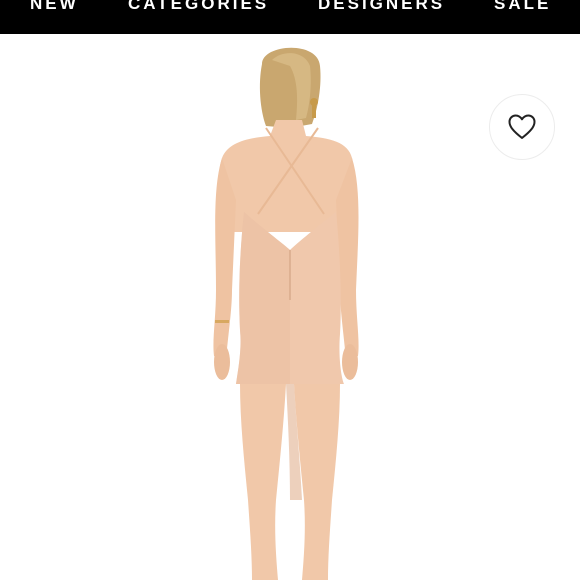  I want to click on favorite-button, so click(522, 127).